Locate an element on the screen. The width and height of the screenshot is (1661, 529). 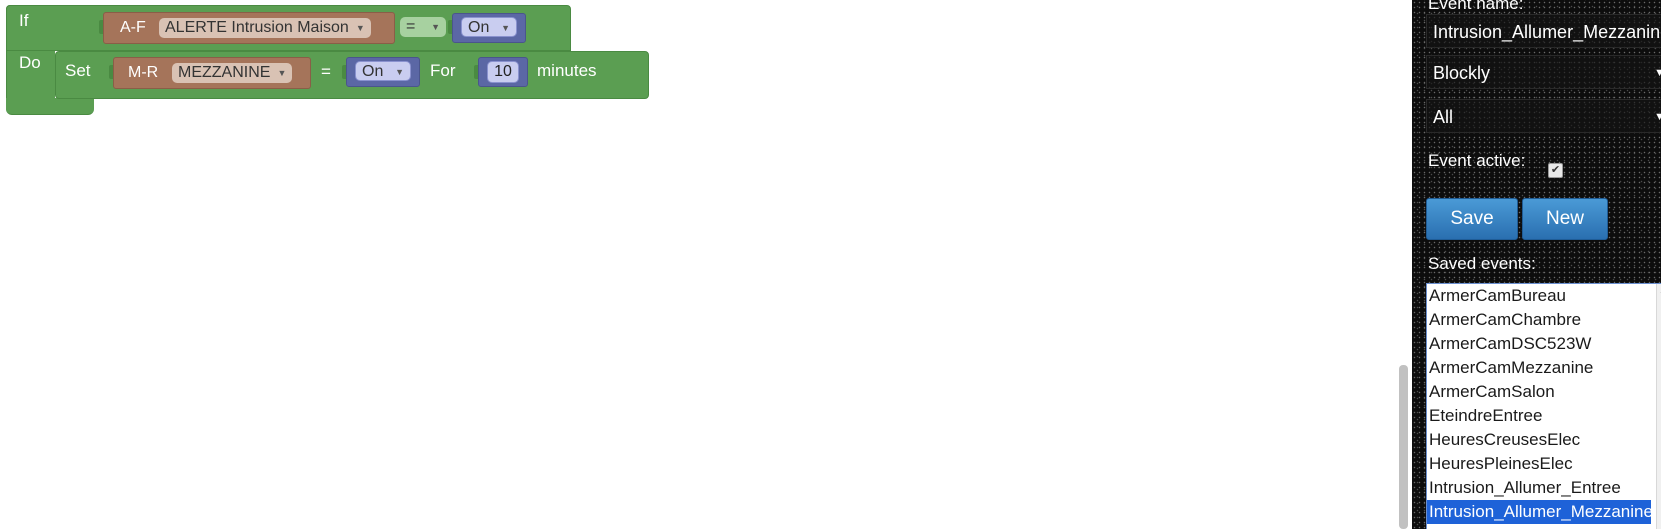
list-item: HeuresPleinesElec is located at coordinates (1539, 464).